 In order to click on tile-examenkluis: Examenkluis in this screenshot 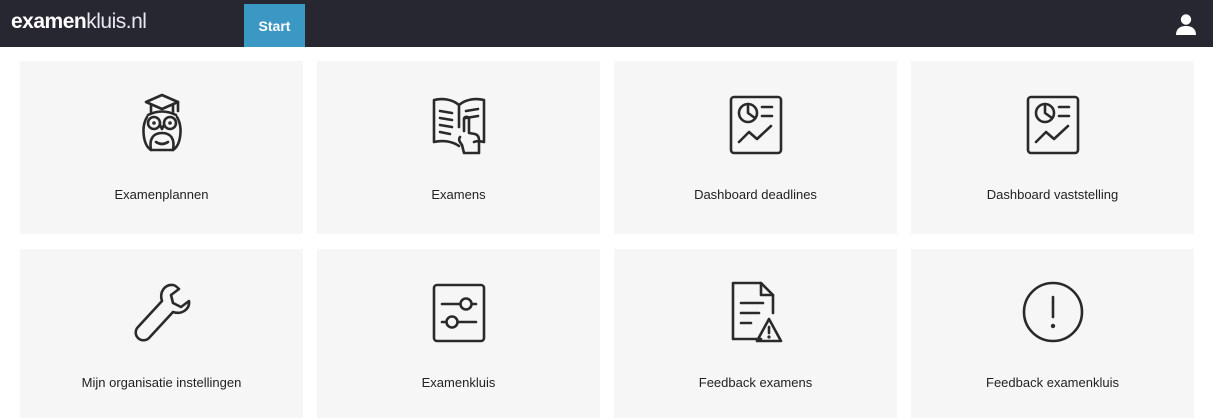, I will do `click(458, 333)`.